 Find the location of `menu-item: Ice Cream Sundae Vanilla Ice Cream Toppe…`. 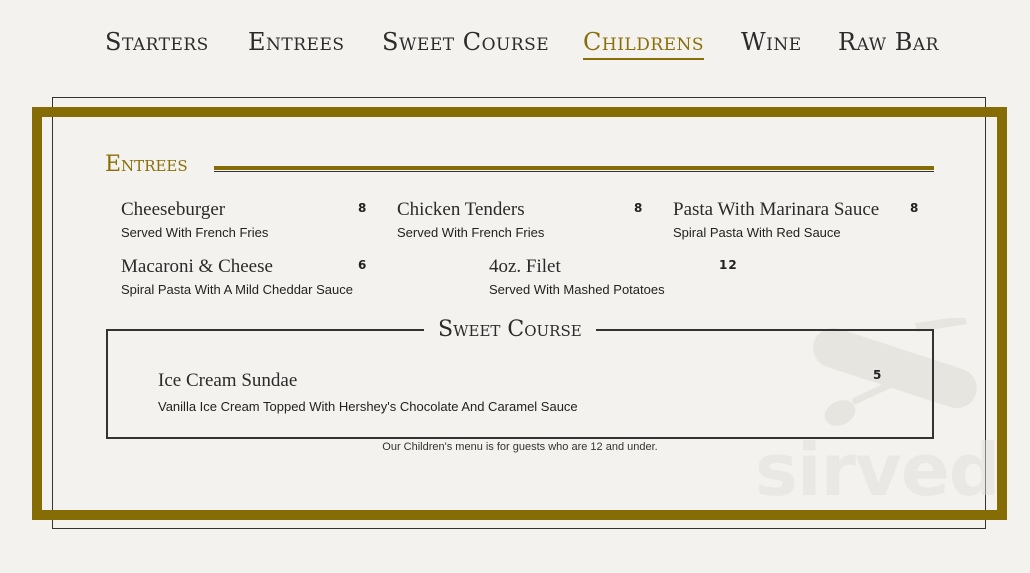

menu-item: Ice Cream Sundae Vanilla Ice Cream Toppe… is located at coordinates (368, 392).